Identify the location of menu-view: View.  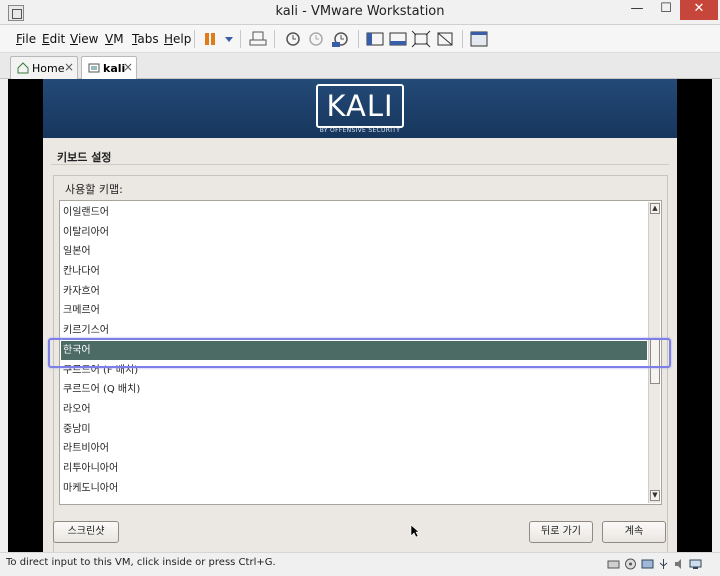
(84, 39).